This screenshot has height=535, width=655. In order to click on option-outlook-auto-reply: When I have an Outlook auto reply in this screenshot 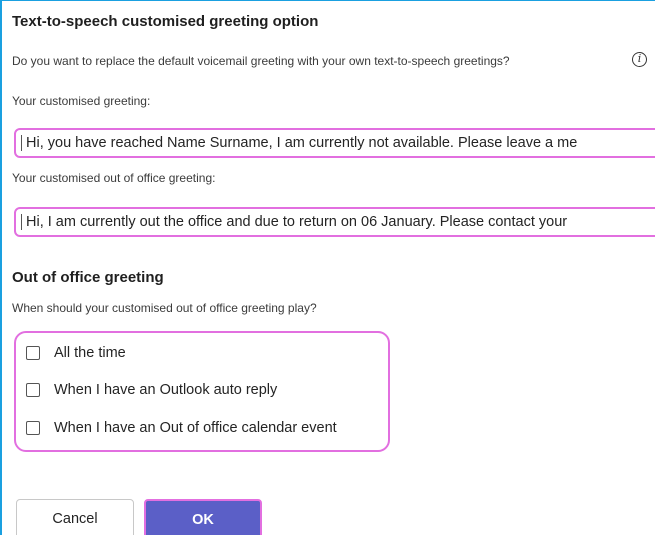, I will do `click(151, 390)`.